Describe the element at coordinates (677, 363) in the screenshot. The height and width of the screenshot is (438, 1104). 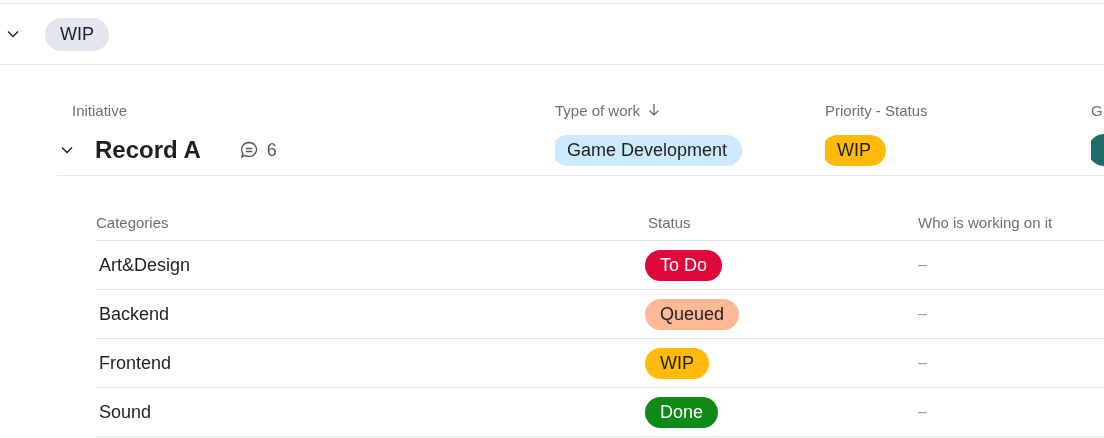
I see `status-tag: WIP` at that location.